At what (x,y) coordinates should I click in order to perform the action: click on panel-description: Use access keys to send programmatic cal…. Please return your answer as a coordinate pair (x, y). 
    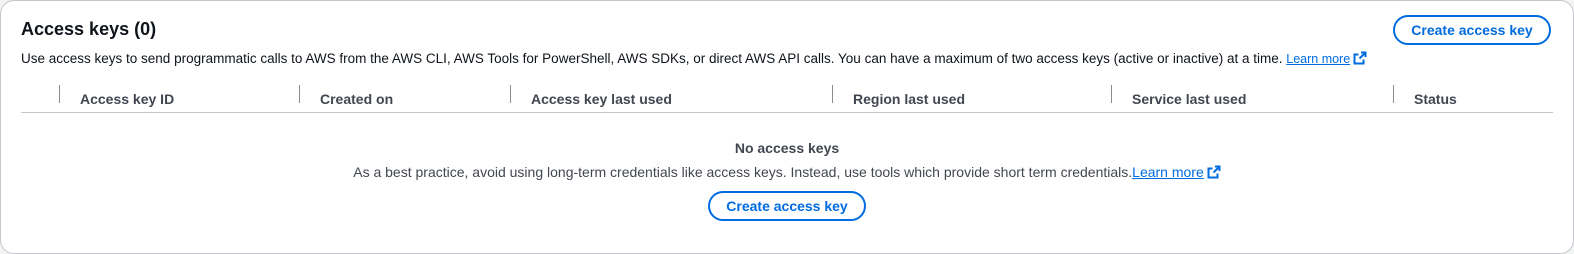
    Looking at the image, I should click on (694, 59).